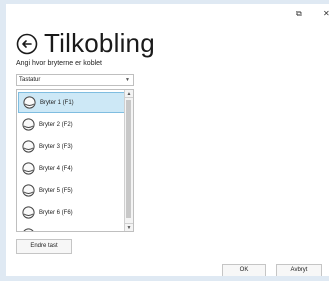 The image size is (329, 281). What do you see at coordinates (299, 14) in the screenshot?
I see `restore-icon: ⧉` at bounding box center [299, 14].